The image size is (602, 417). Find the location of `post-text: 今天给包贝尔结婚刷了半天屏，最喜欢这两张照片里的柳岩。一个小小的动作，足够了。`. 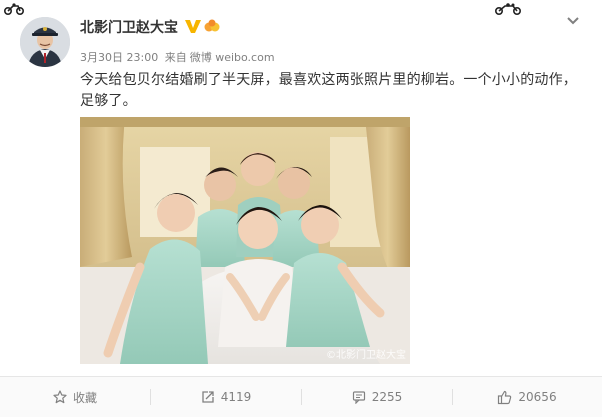

post-text: 今天给包贝尔结婚刷了半天屏，最喜欢这两张照片里的柳岩。一个小小的动作，足够了。 is located at coordinates (328, 90).